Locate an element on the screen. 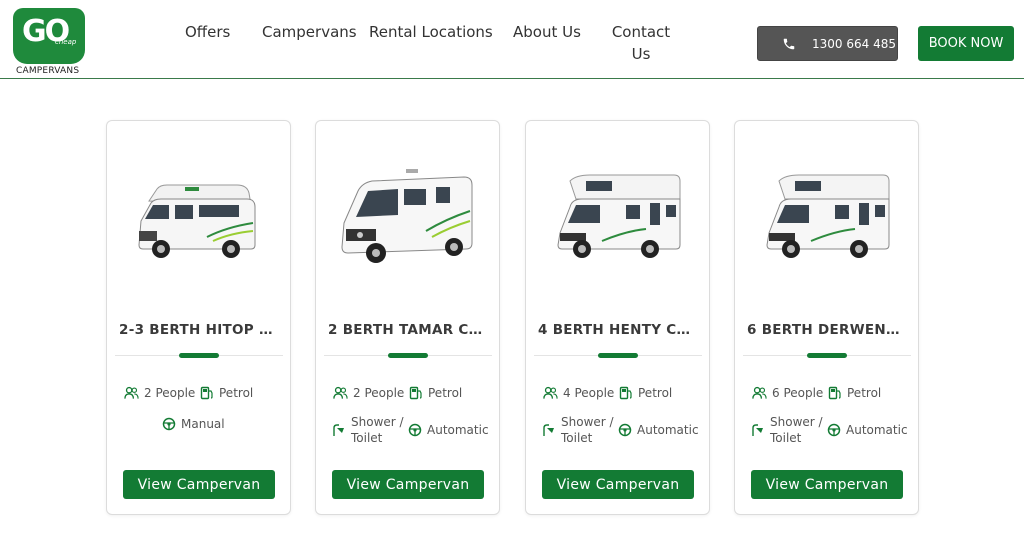 This screenshot has height=537, width=1024. brand-logo: GO cheap CAMPERVANS is located at coordinates (49, 43).